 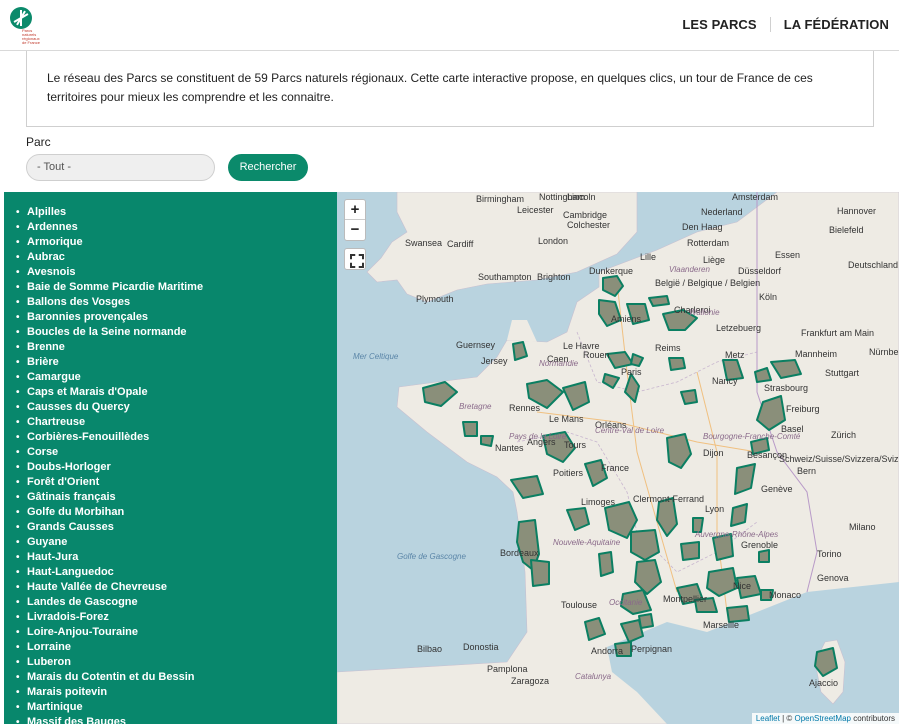 What do you see at coordinates (702, 227) in the screenshot?
I see `map-label-den-haag: Den Haag` at bounding box center [702, 227].